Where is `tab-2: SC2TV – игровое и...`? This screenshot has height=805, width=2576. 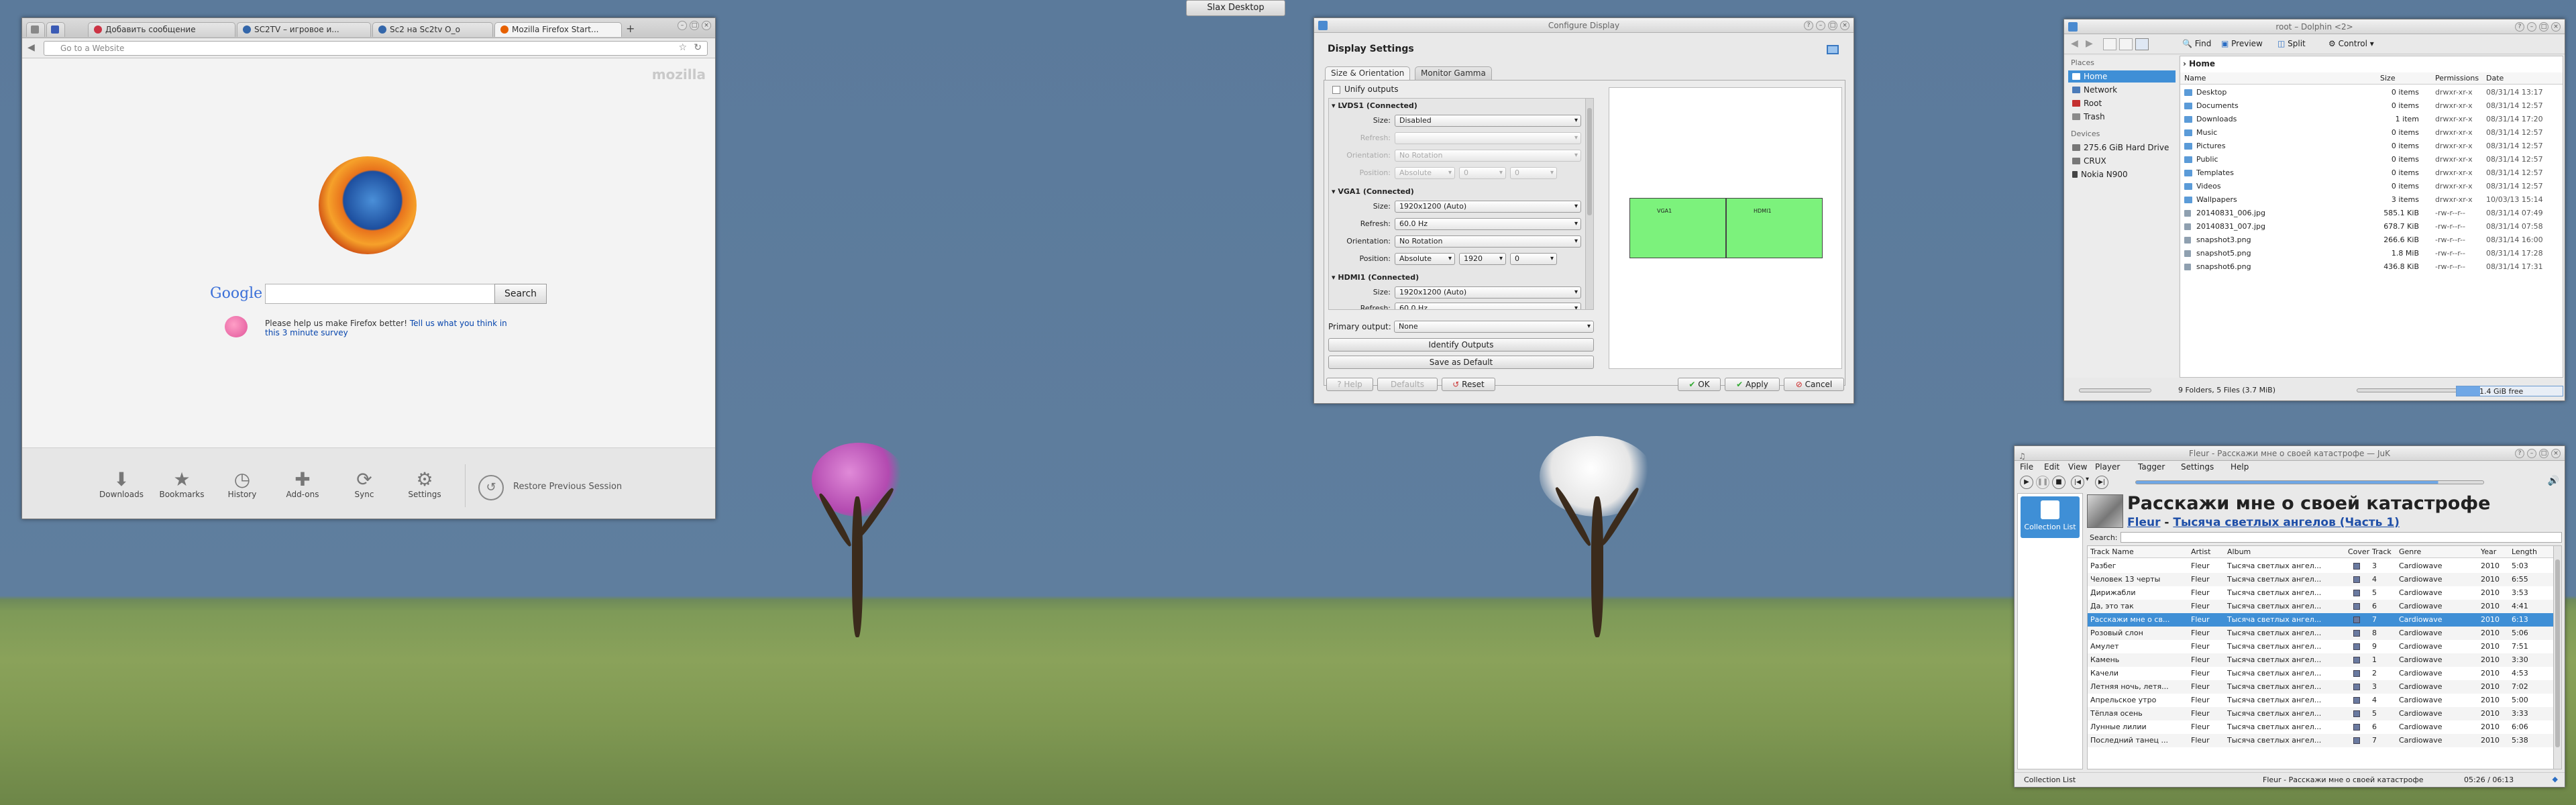
tab-2: SC2TV – игровое и... is located at coordinates (304, 29).